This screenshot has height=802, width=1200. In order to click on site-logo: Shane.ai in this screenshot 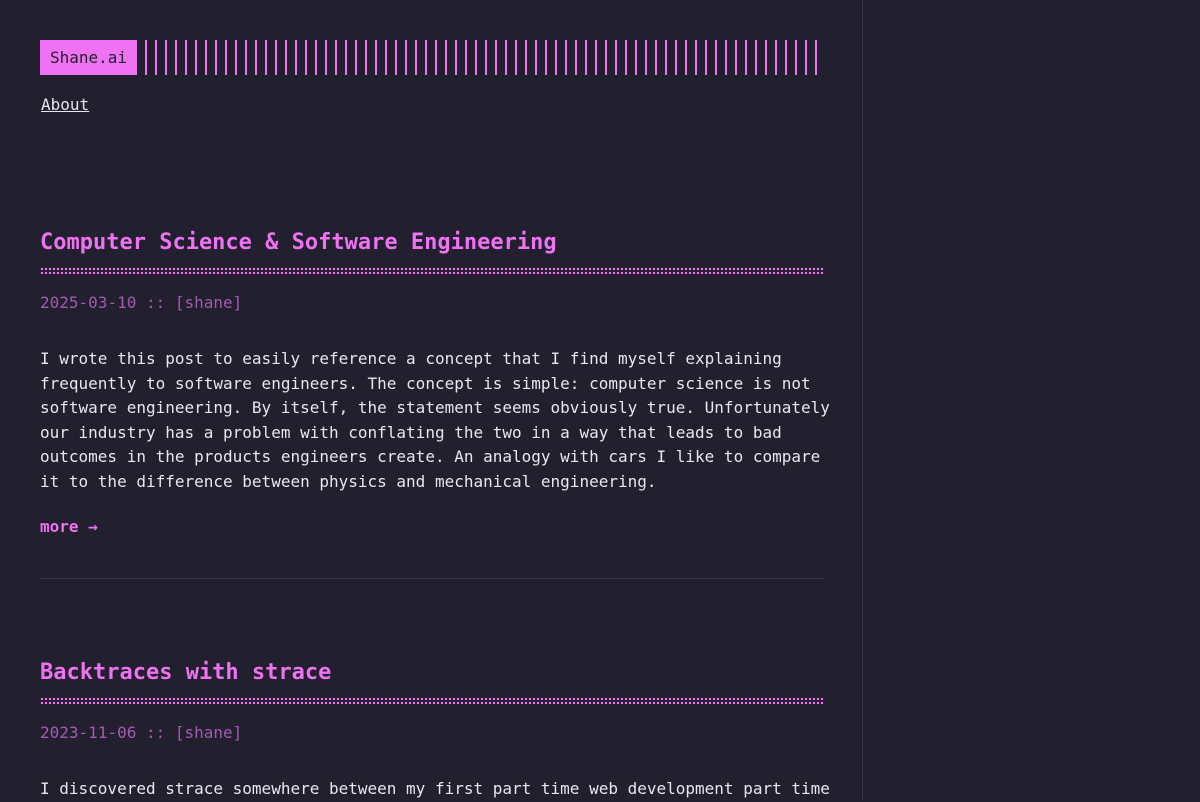, I will do `click(89, 57)`.